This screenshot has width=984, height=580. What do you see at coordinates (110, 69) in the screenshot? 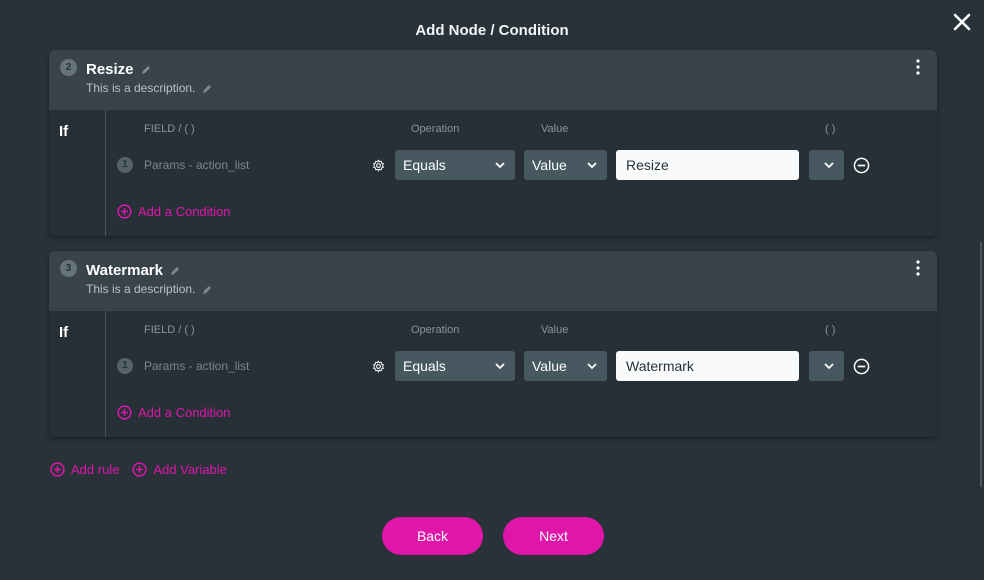
I see `rule-name-text: Resize` at bounding box center [110, 69].